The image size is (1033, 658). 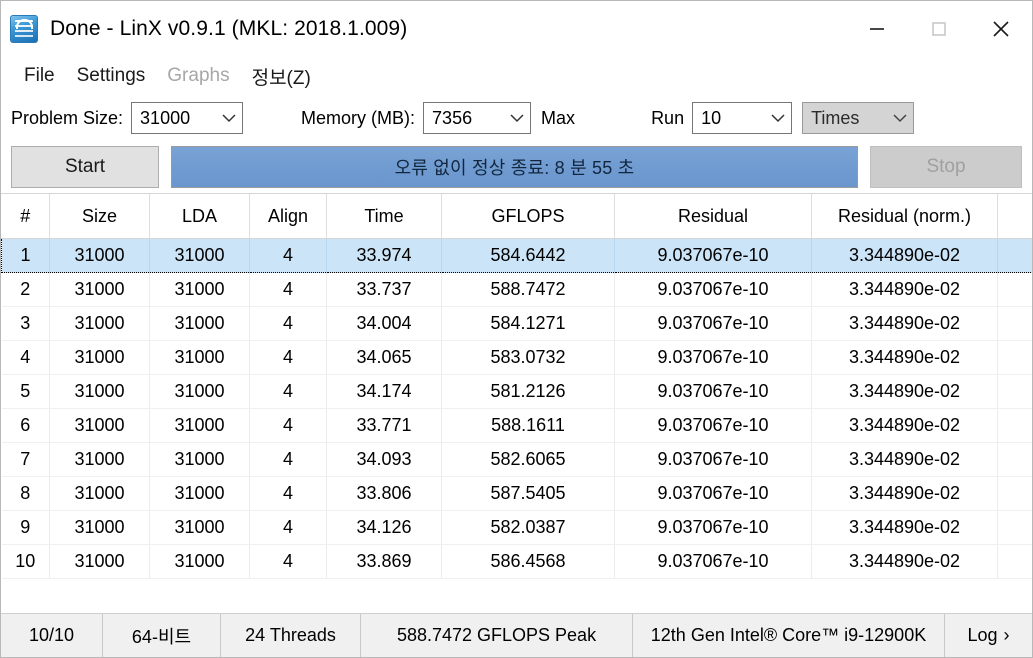 I want to click on column-header-time: Time, so click(x=384, y=216).